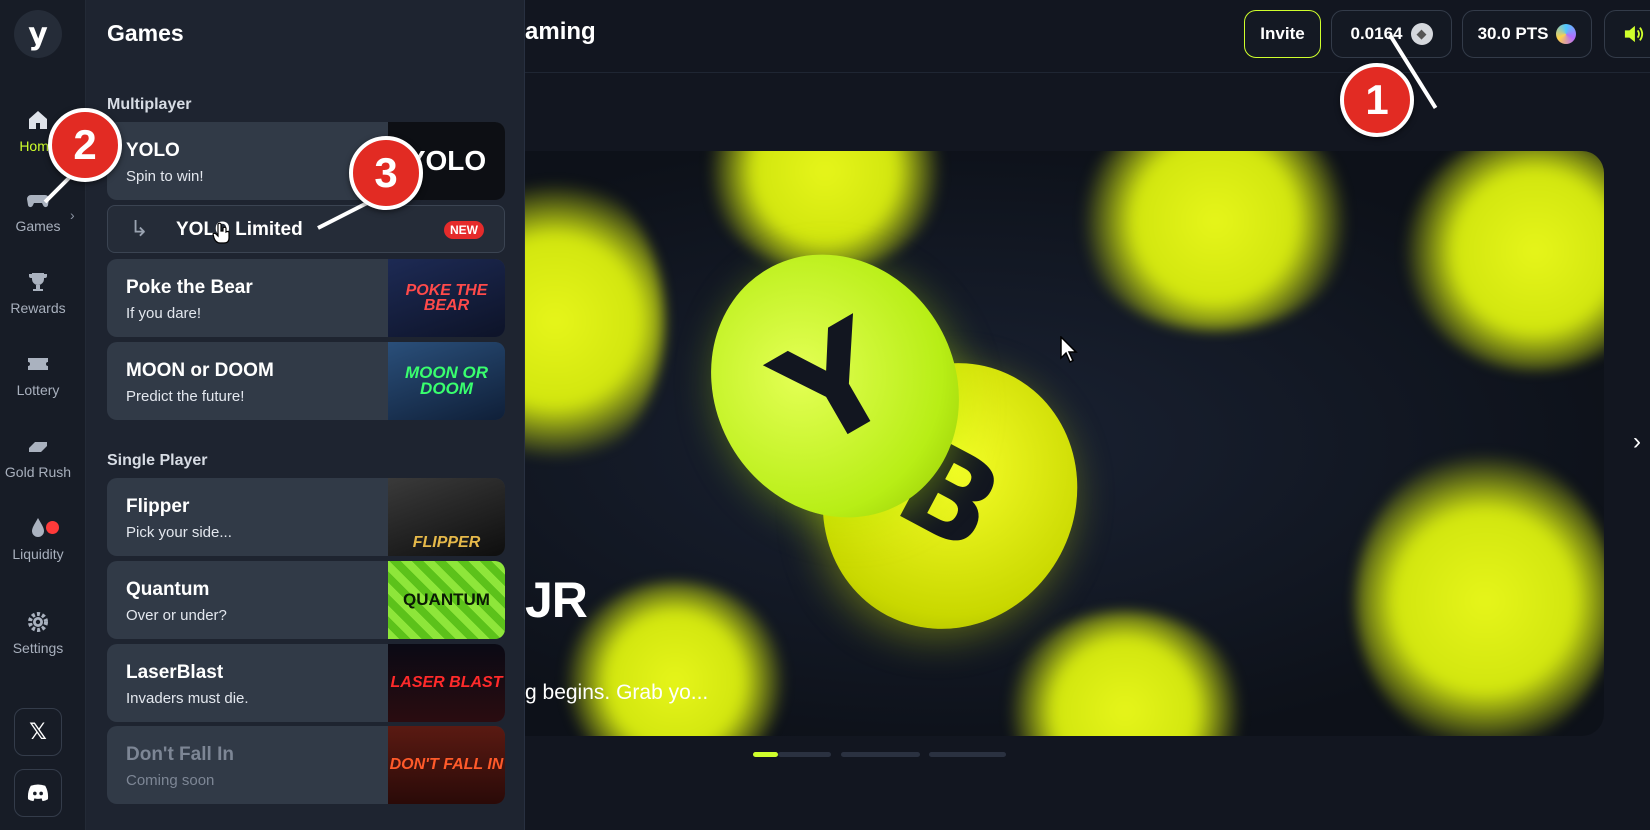 This screenshot has width=1650, height=830. What do you see at coordinates (38, 447) in the screenshot?
I see `gold-bar-icon` at bounding box center [38, 447].